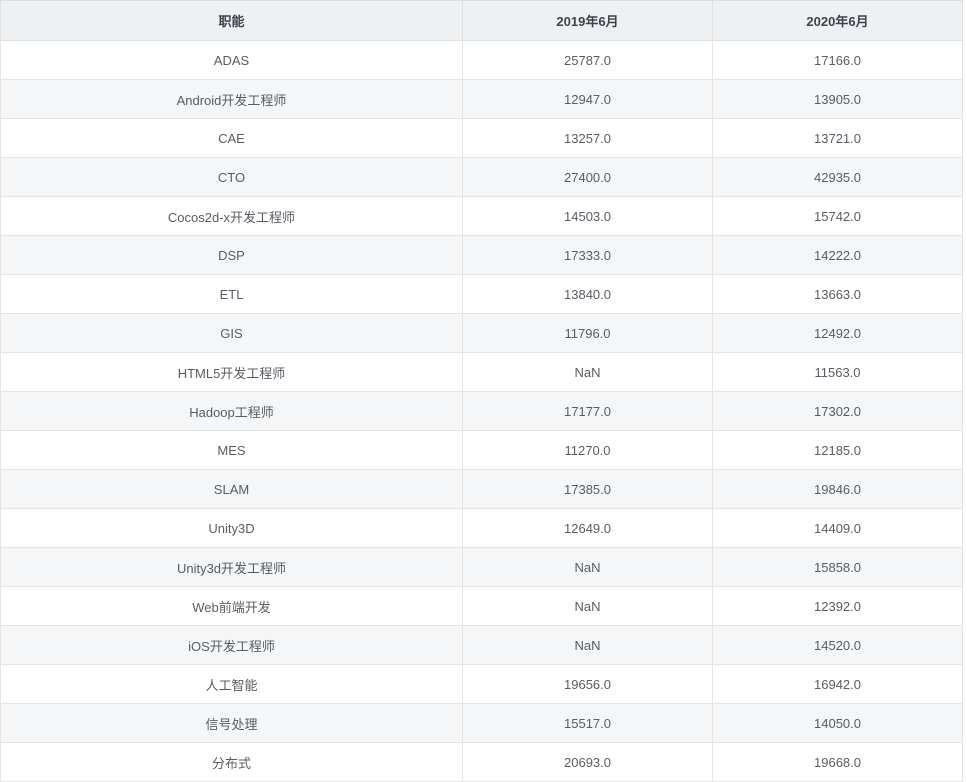 This screenshot has height=782, width=967. I want to click on role-cell: ADAS, so click(231, 60).